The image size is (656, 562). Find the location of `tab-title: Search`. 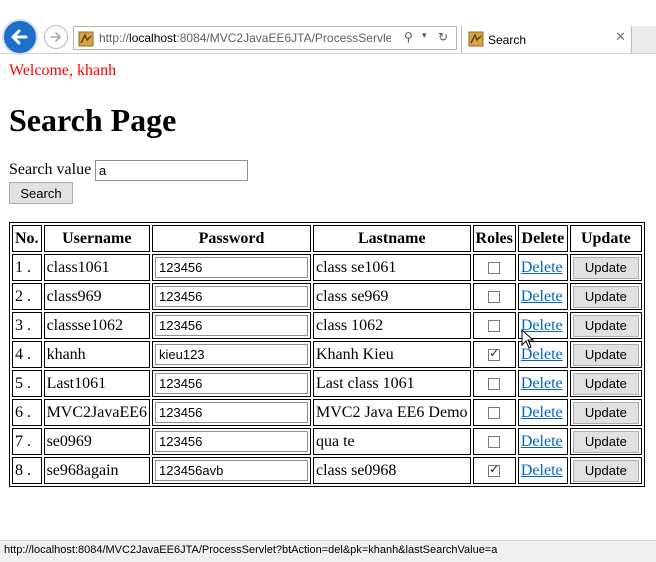

tab-title: Search is located at coordinates (507, 40).